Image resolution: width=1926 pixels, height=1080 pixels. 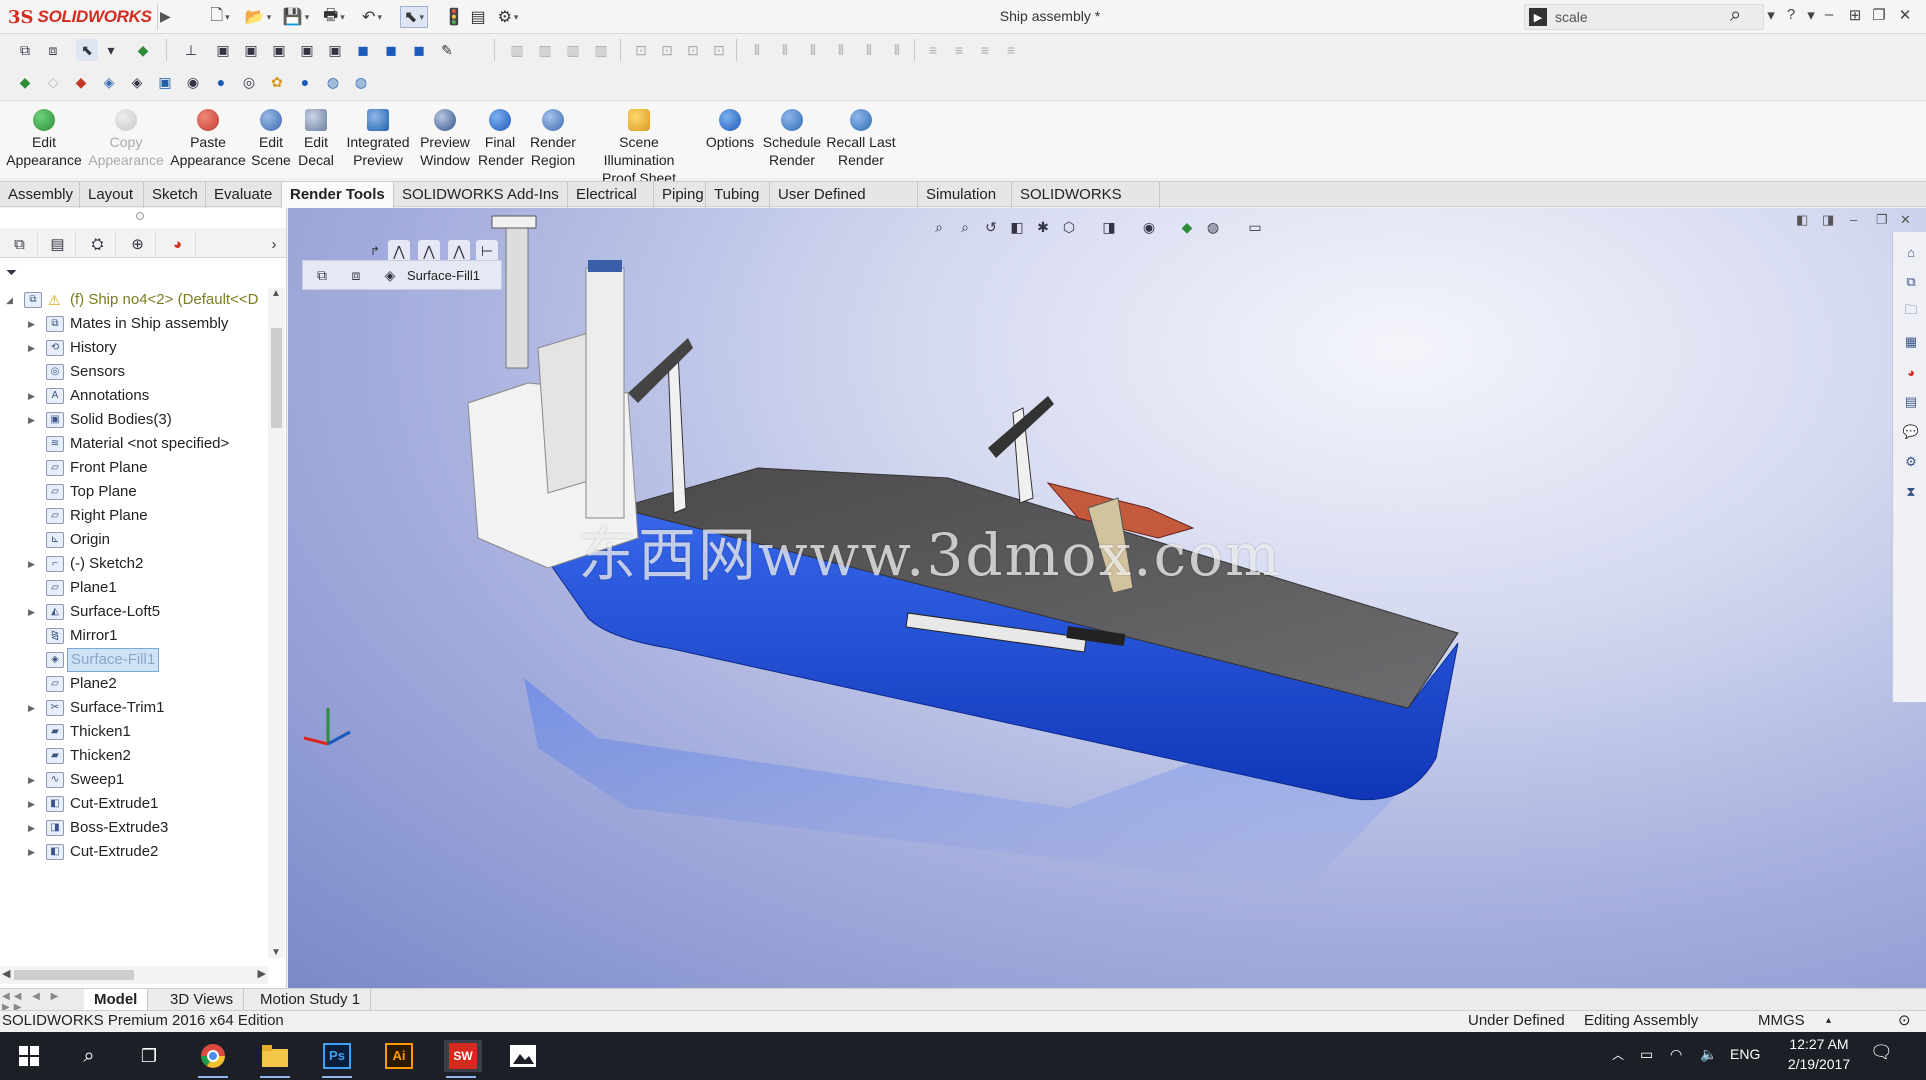 What do you see at coordinates (112, 195) in the screenshot?
I see `tab-layout: Layout` at bounding box center [112, 195].